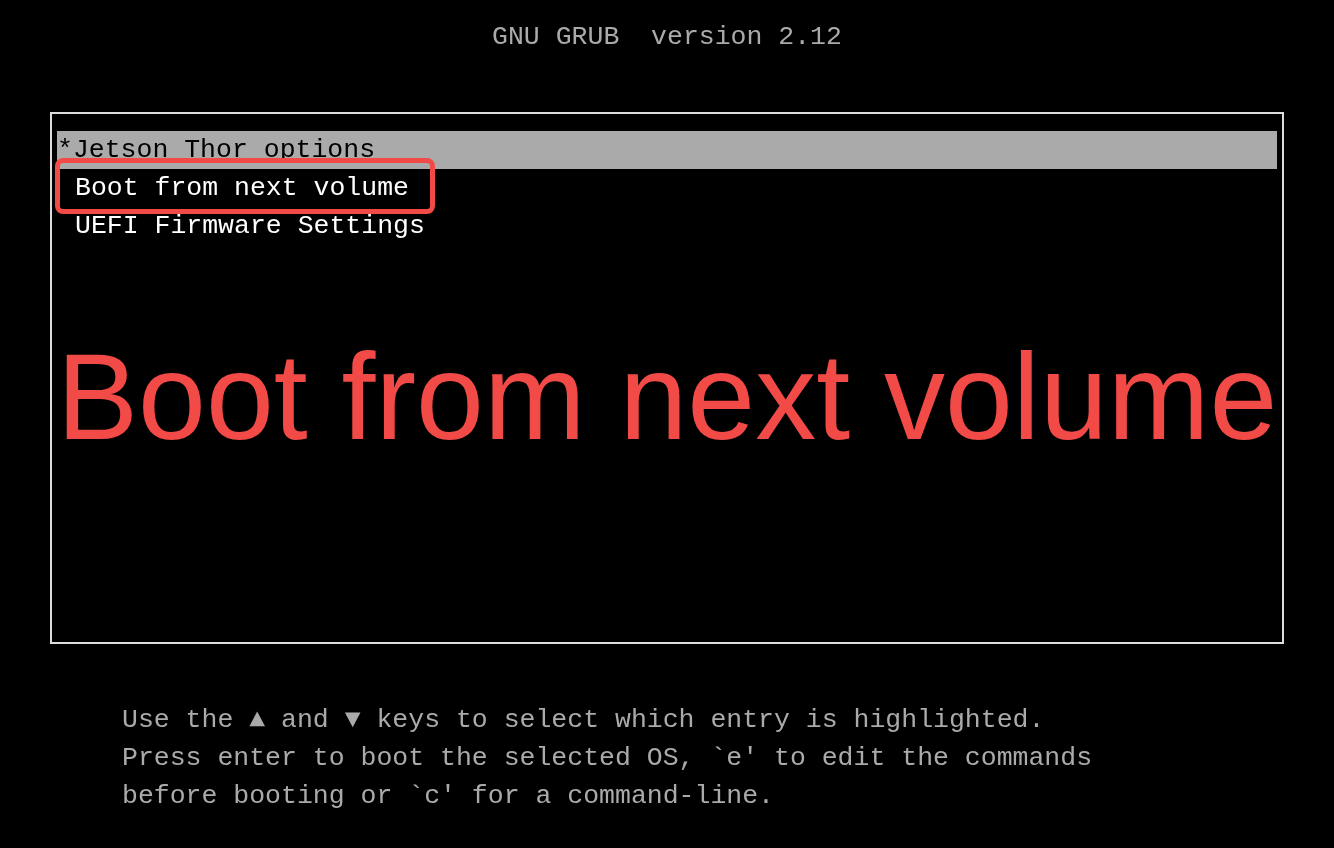 This screenshot has height=848, width=1334. Describe the element at coordinates (667, 226) in the screenshot. I see `menu-entry: UEFI Firmware Settings` at that location.